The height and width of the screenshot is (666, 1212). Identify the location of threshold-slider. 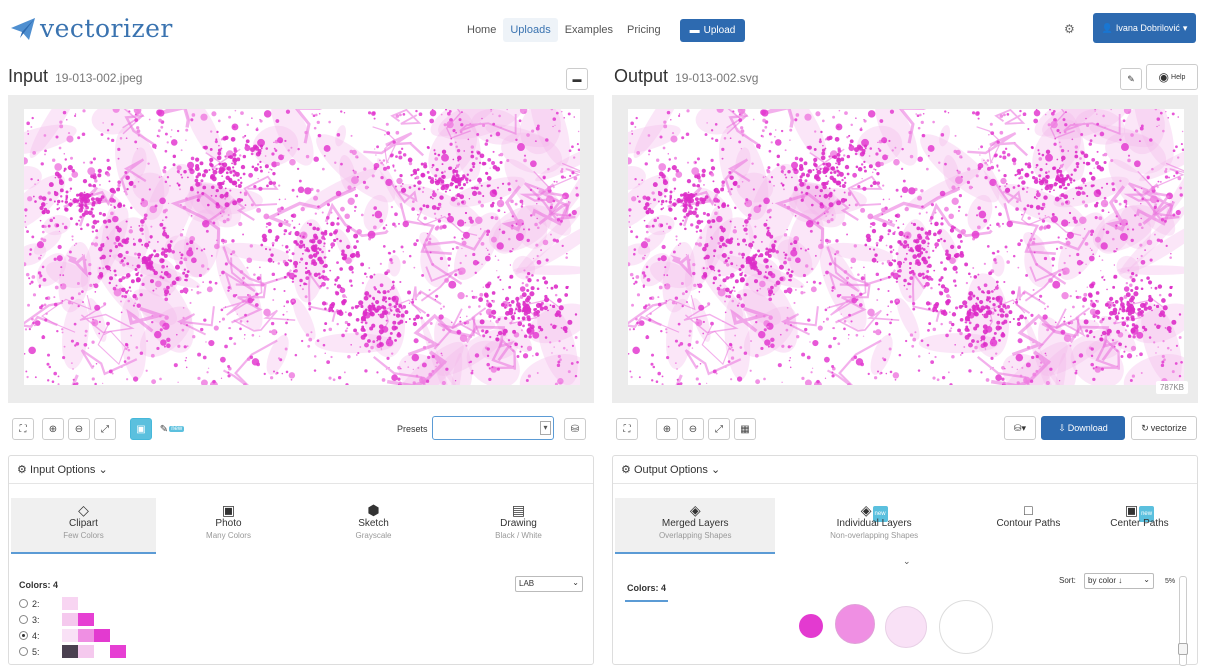
(1183, 621).